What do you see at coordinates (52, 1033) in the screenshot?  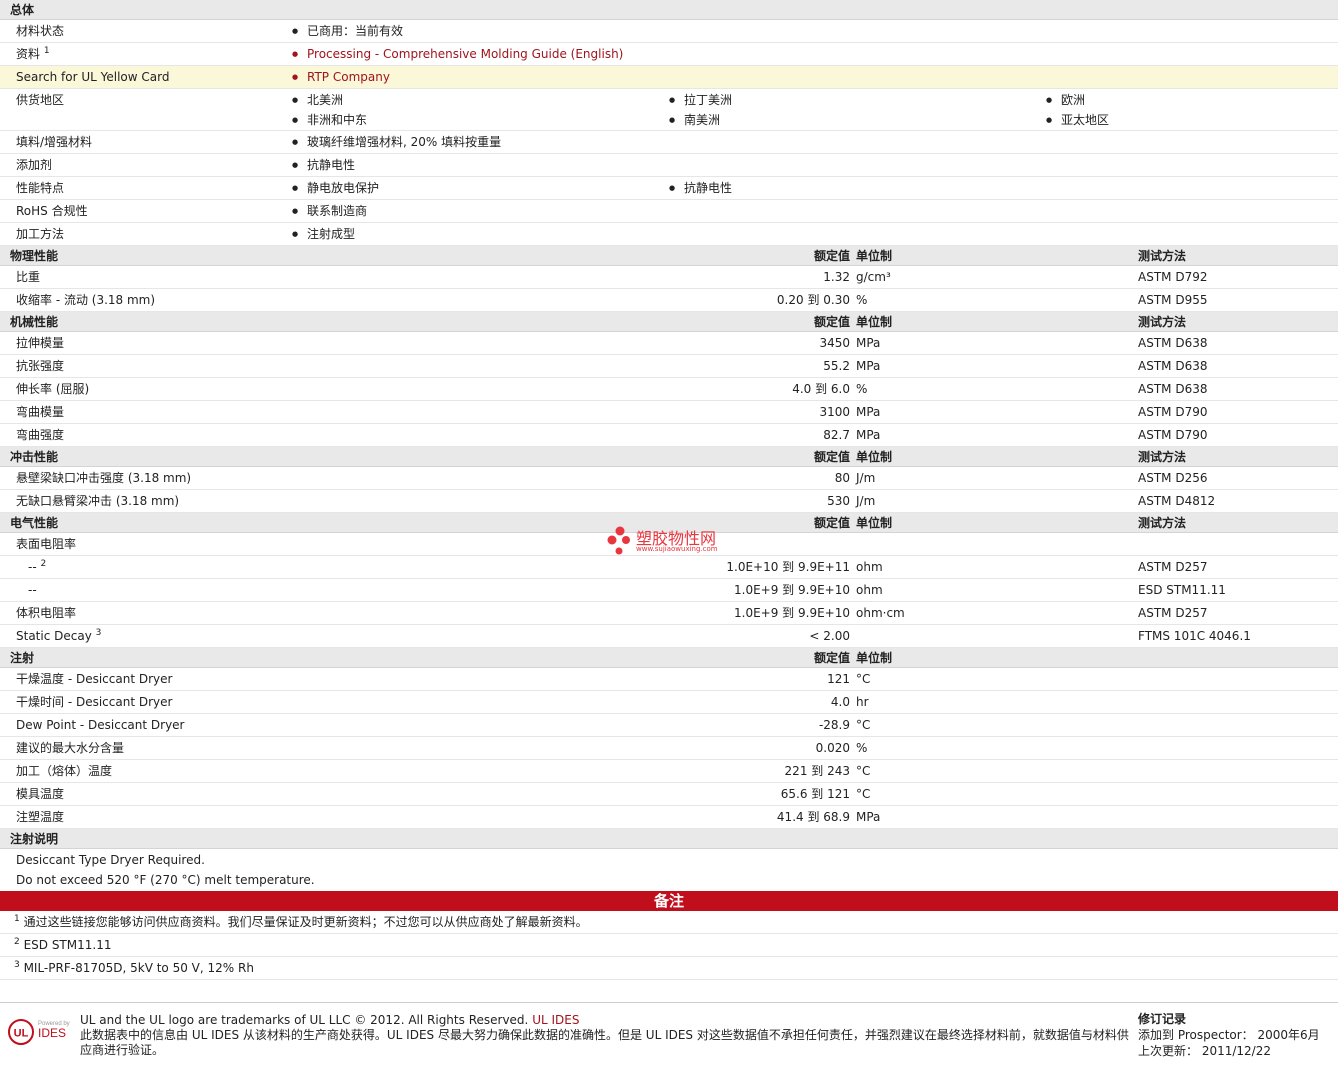 I see `logo-ides-text: IDES` at bounding box center [52, 1033].